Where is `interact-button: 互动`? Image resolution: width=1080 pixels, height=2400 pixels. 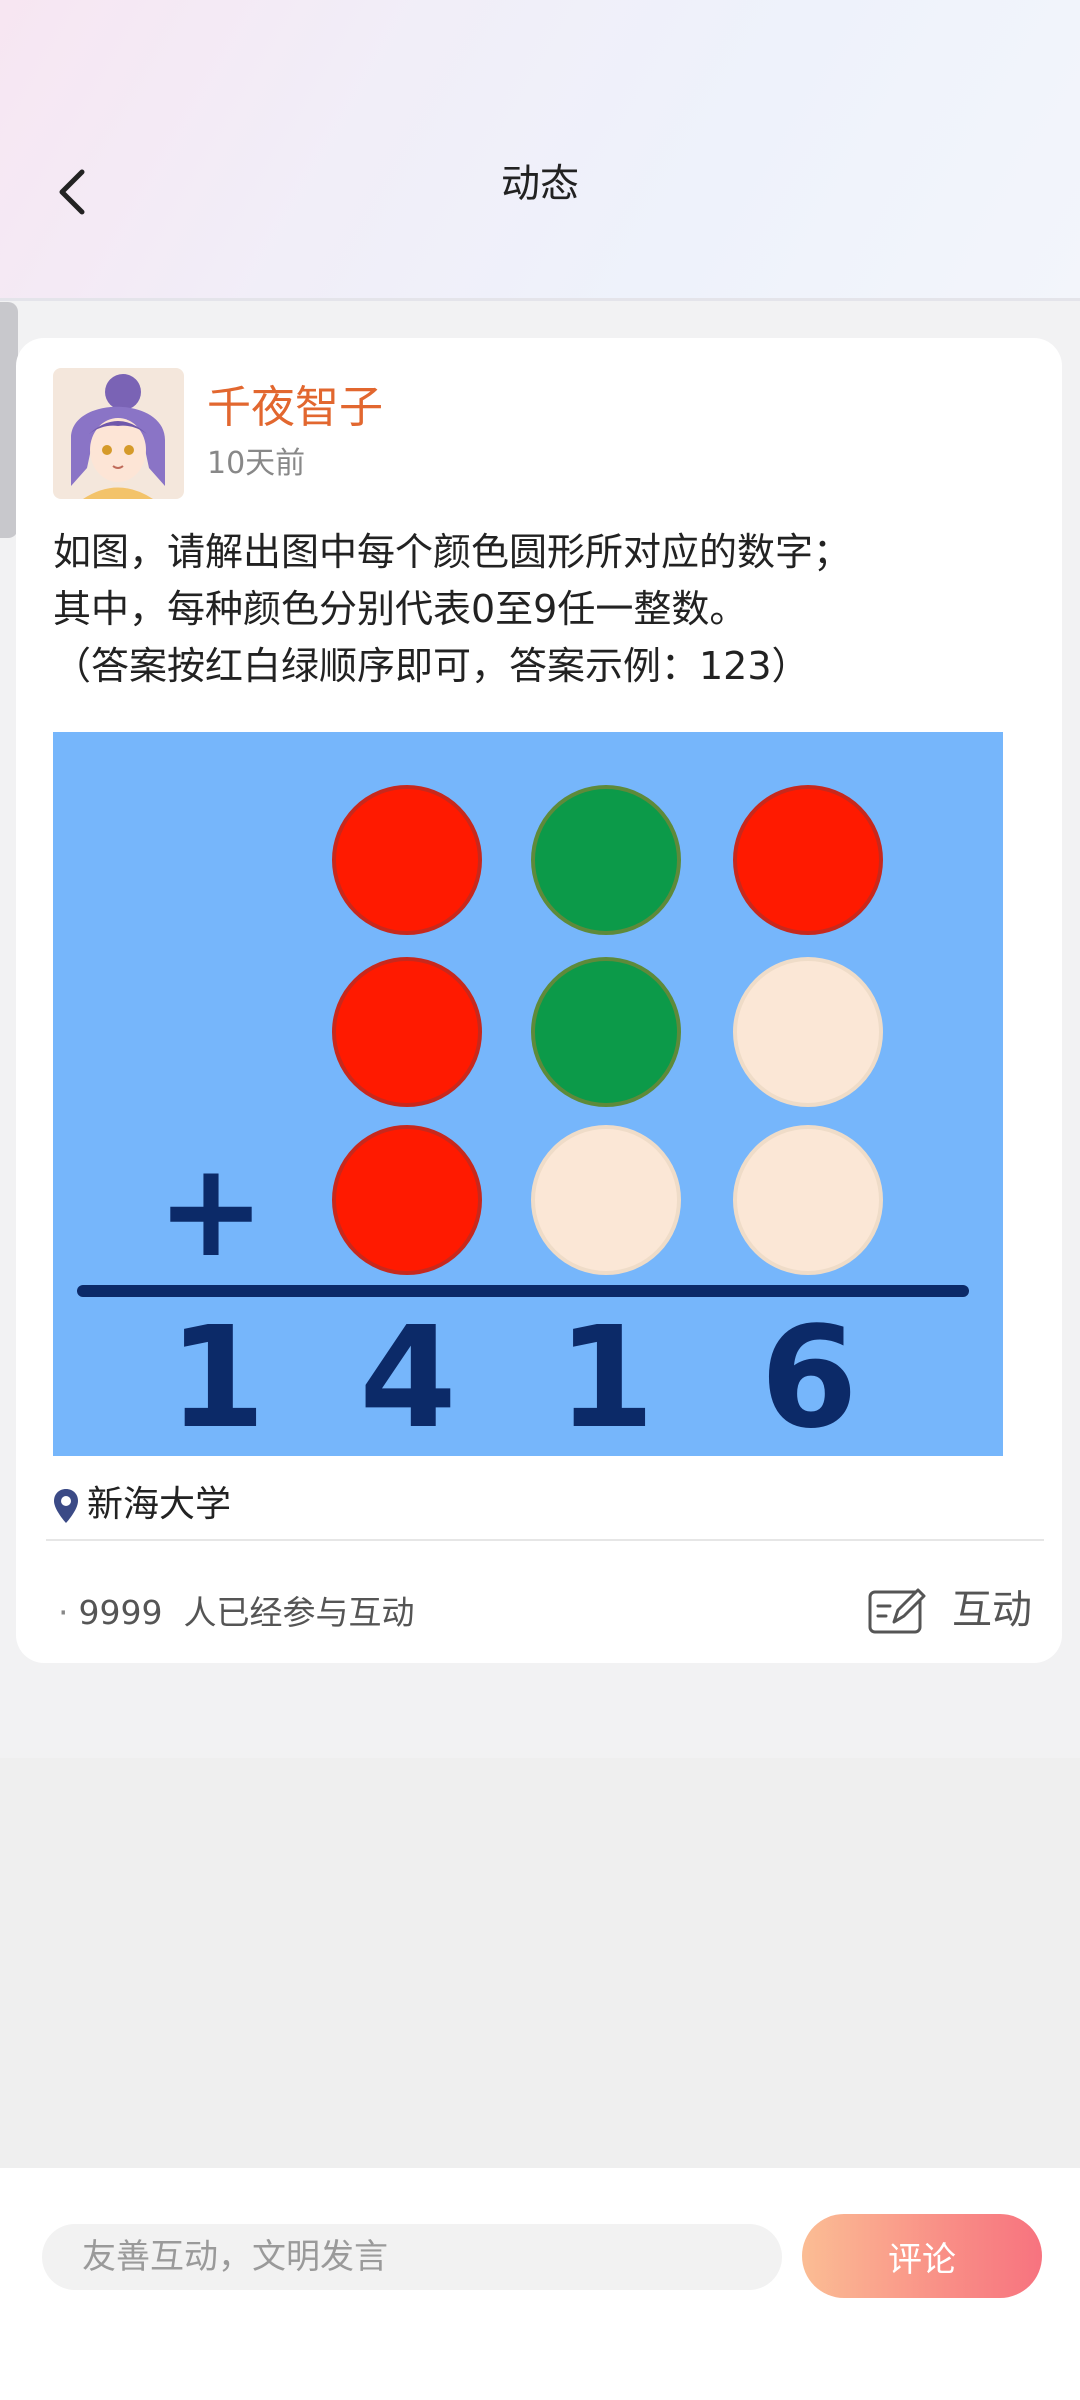 interact-button: 互动 is located at coordinates (958, 1611).